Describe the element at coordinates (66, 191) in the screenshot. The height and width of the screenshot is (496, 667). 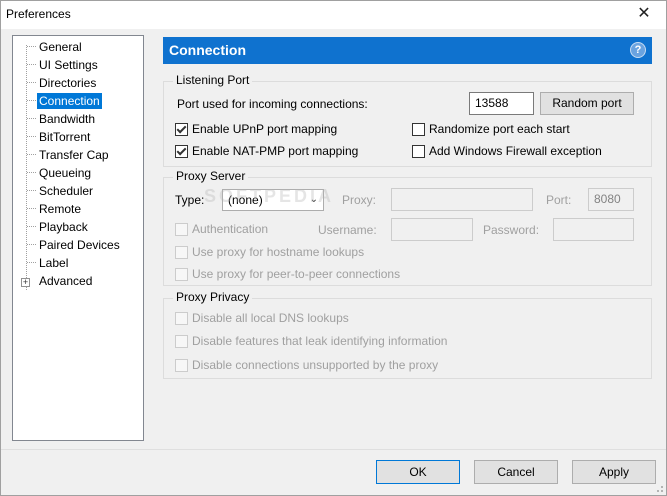
I see `tree-item-scheduler: Scheduler` at that location.